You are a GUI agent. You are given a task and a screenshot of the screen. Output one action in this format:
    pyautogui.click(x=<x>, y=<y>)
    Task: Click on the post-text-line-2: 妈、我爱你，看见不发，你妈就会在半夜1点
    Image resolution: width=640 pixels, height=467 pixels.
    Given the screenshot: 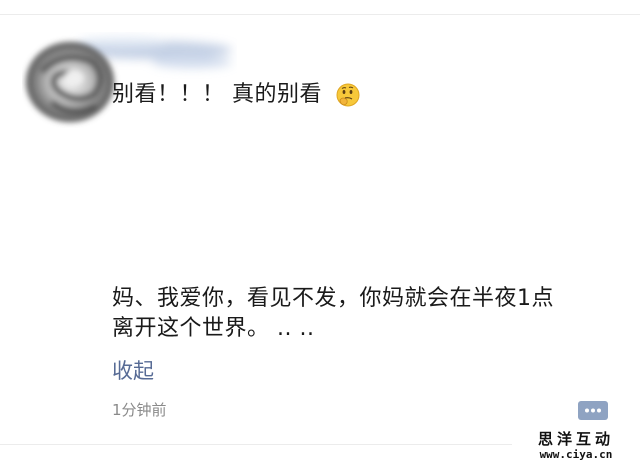 What is the action you would take?
    pyautogui.click(x=333, y=298)
    